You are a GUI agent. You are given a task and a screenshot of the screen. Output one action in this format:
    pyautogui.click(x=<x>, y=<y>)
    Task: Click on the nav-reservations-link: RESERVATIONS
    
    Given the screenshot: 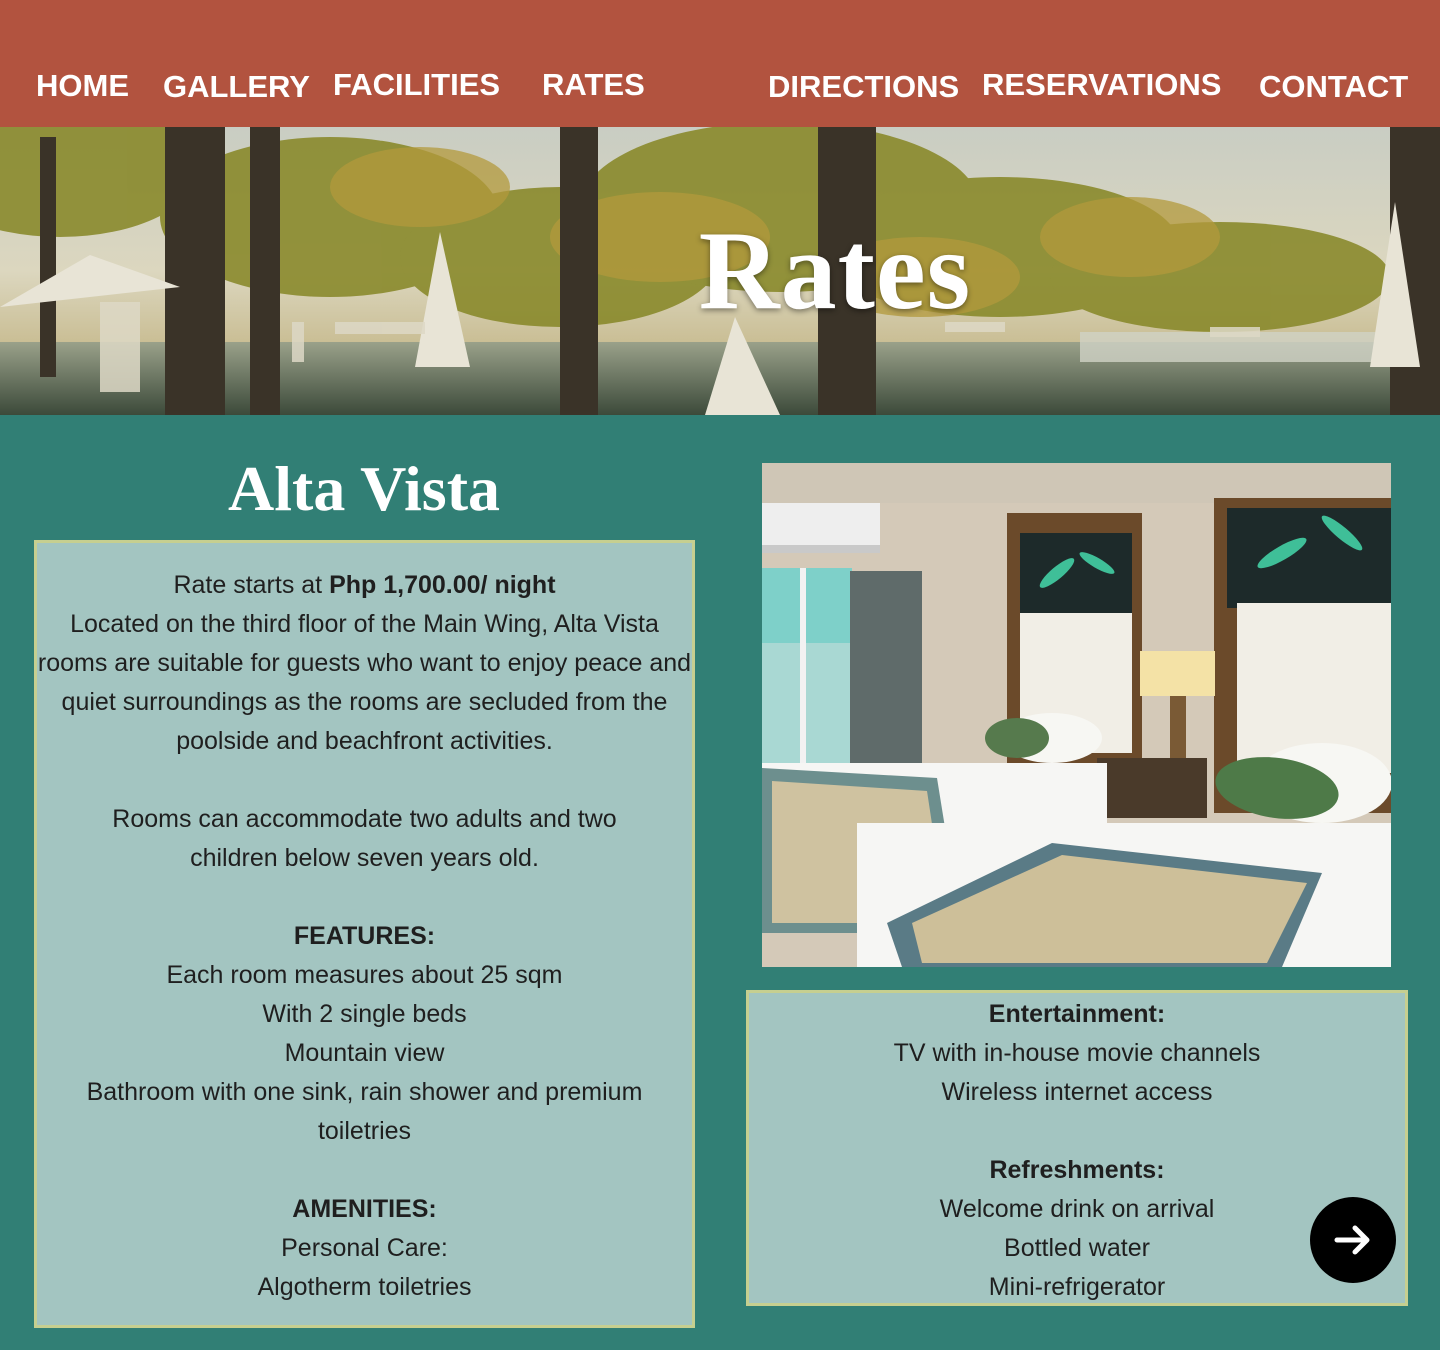 What is the action you would take?
    pyautogui.click(x=1101, y=85)
    